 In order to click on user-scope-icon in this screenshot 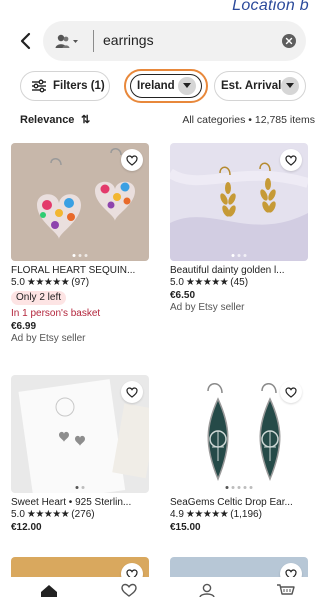, I will do `click(66, 41)`.